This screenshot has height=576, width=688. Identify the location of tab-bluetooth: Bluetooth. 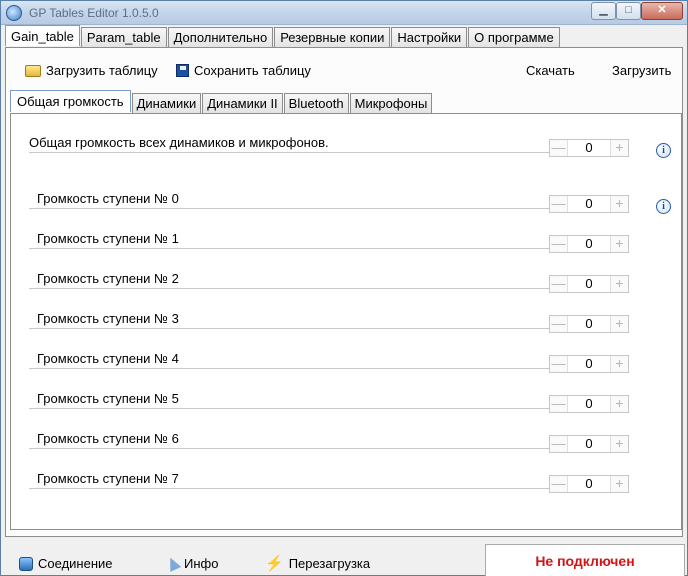
(316, 103).